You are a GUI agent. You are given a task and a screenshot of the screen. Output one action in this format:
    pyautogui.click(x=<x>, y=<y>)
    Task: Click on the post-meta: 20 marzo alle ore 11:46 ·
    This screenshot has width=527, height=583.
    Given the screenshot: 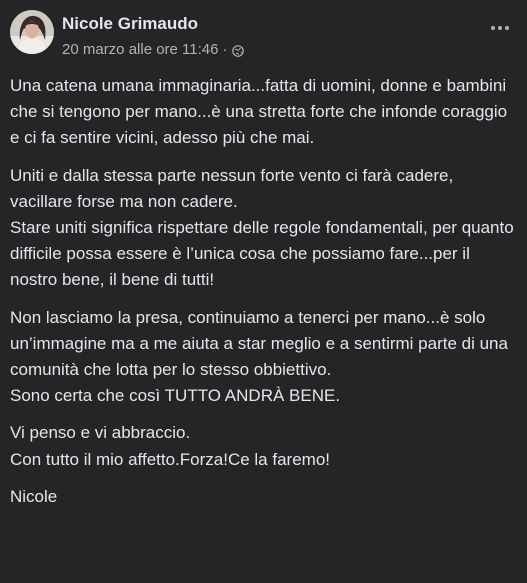 What is the action you would take?
    pyautogui.click(x=153, y=49)
    